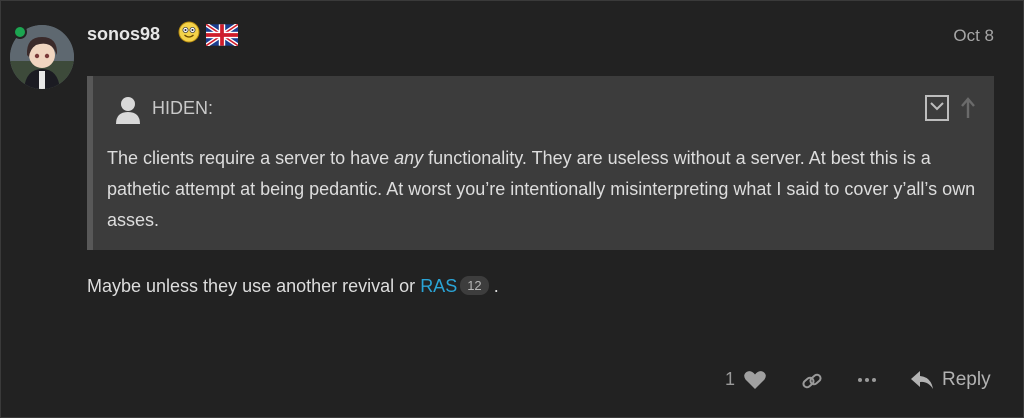  I want to click on link-click-count: 12, so click(474, 285).